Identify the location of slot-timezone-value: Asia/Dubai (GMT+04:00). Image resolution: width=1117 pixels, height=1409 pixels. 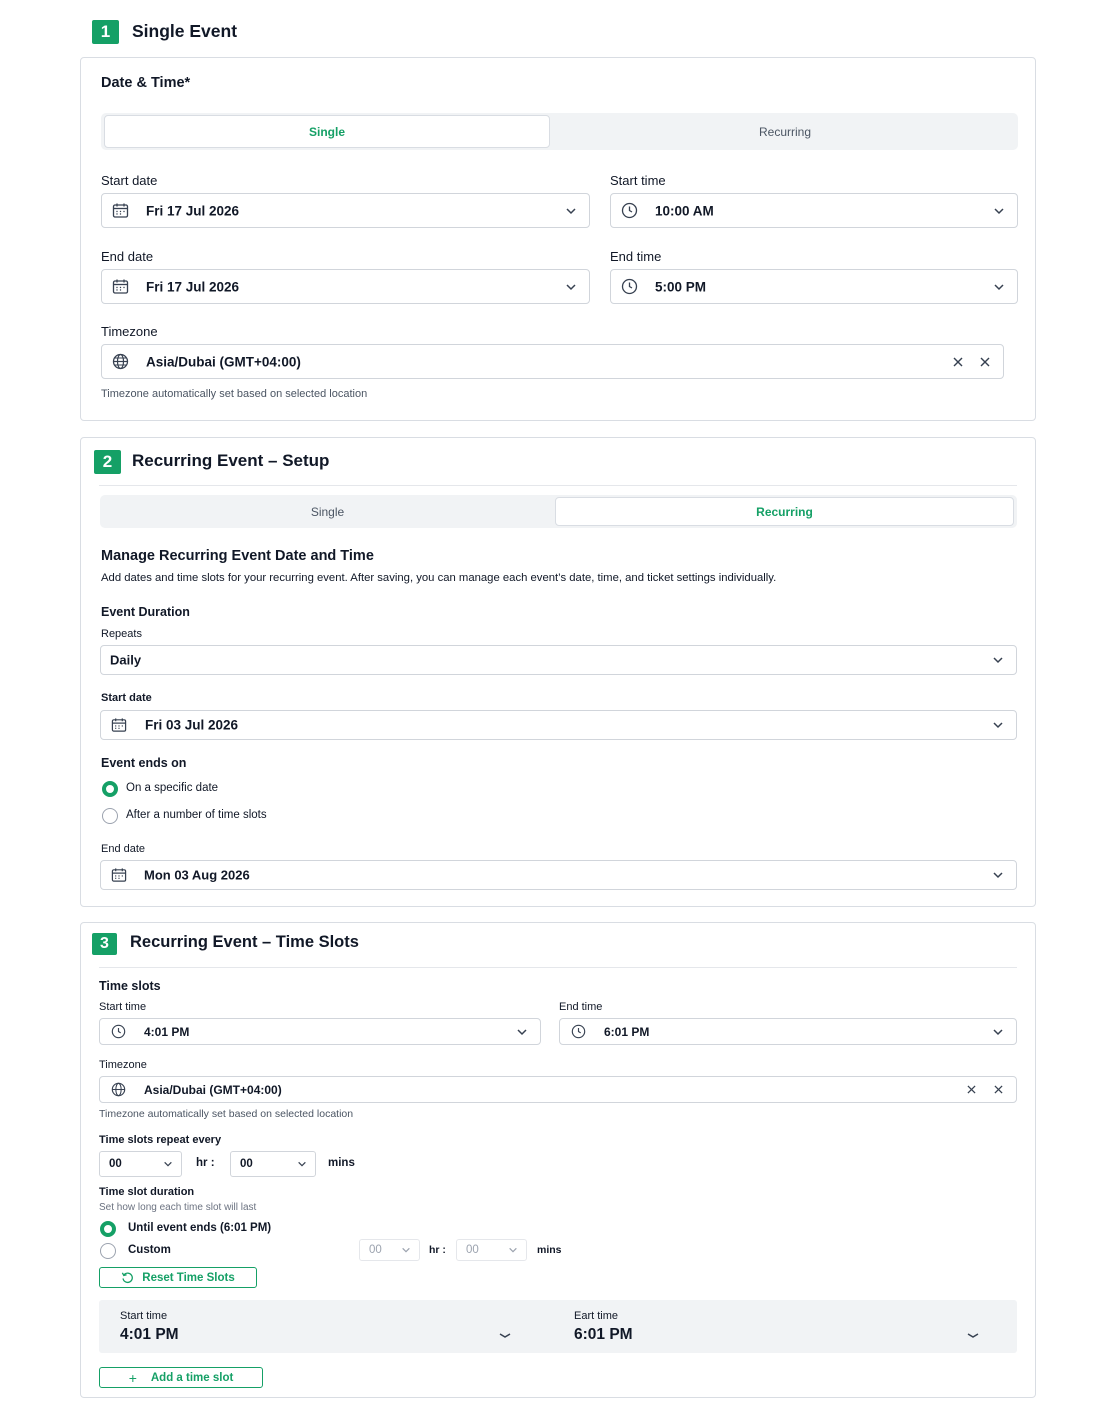
(213, 1089).